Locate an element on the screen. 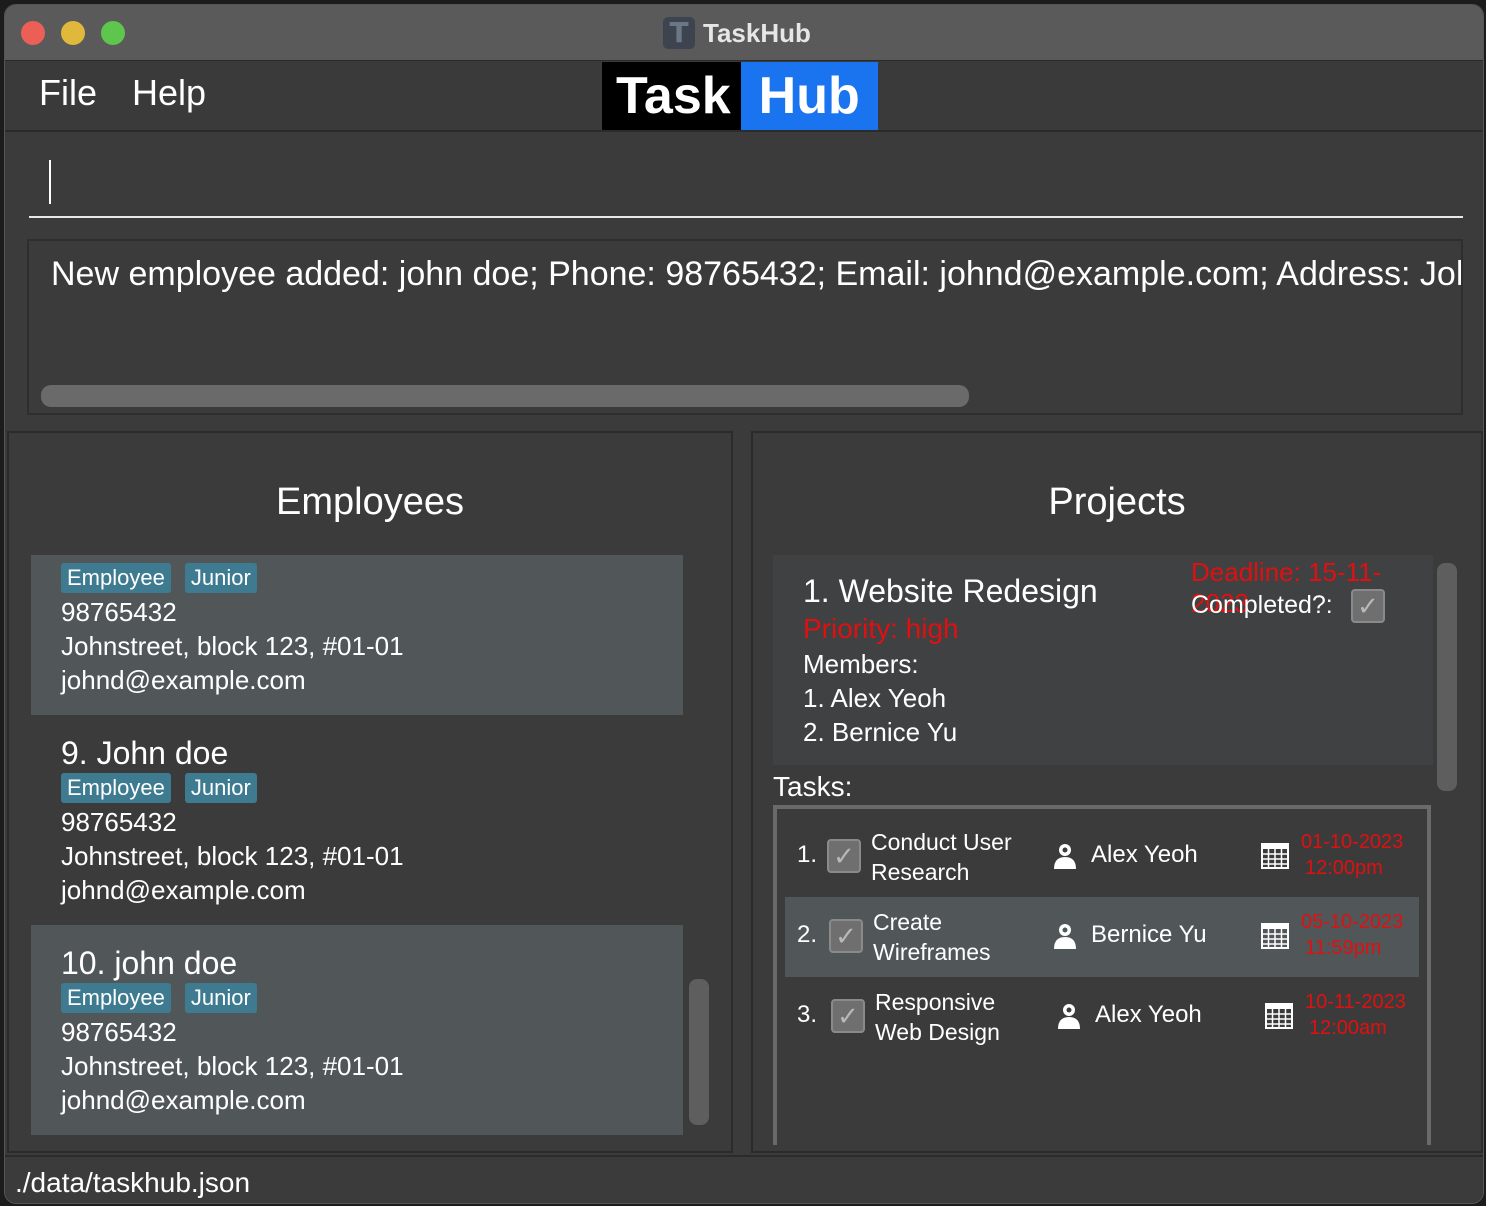 Image resolution: width=1486 pixels, height=1206 pixels. task-date: 01-10-2023 is located at coordinates (1352, 842).